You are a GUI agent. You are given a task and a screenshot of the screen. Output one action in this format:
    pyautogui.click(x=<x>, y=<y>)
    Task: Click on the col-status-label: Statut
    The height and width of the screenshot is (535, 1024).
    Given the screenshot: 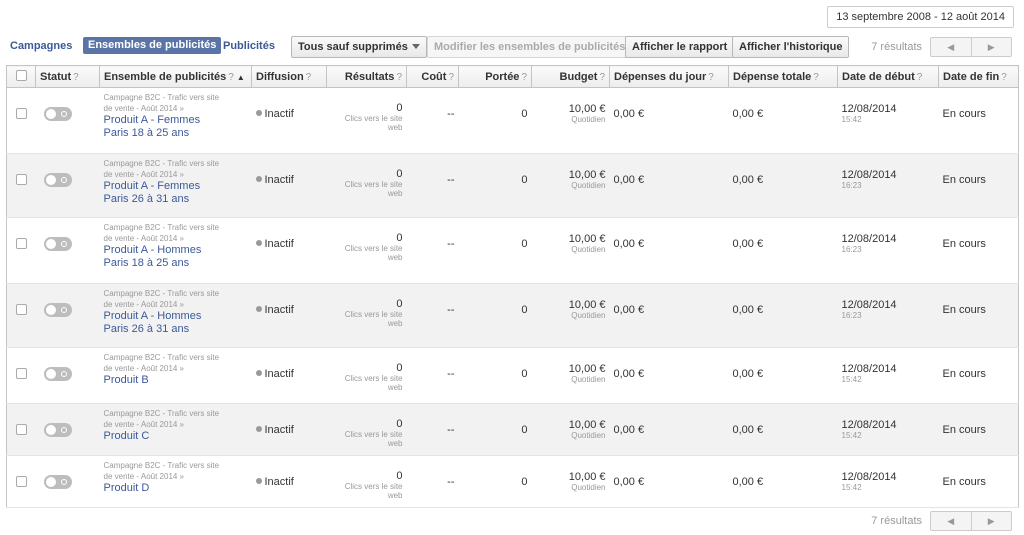 What is the action you would take?
    pyautogui.click(x=56, y=76)
    